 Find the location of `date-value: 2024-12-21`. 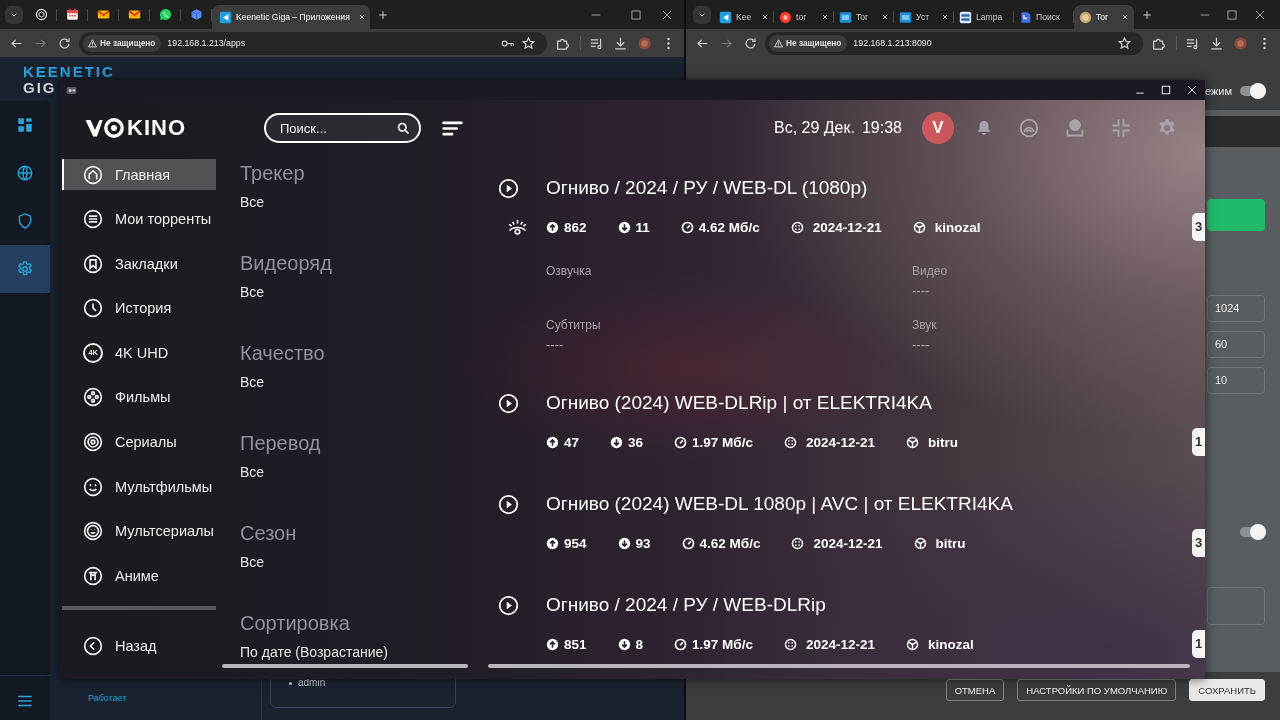

date-value: 2024-12-21 is located at coordinates (840, 442).